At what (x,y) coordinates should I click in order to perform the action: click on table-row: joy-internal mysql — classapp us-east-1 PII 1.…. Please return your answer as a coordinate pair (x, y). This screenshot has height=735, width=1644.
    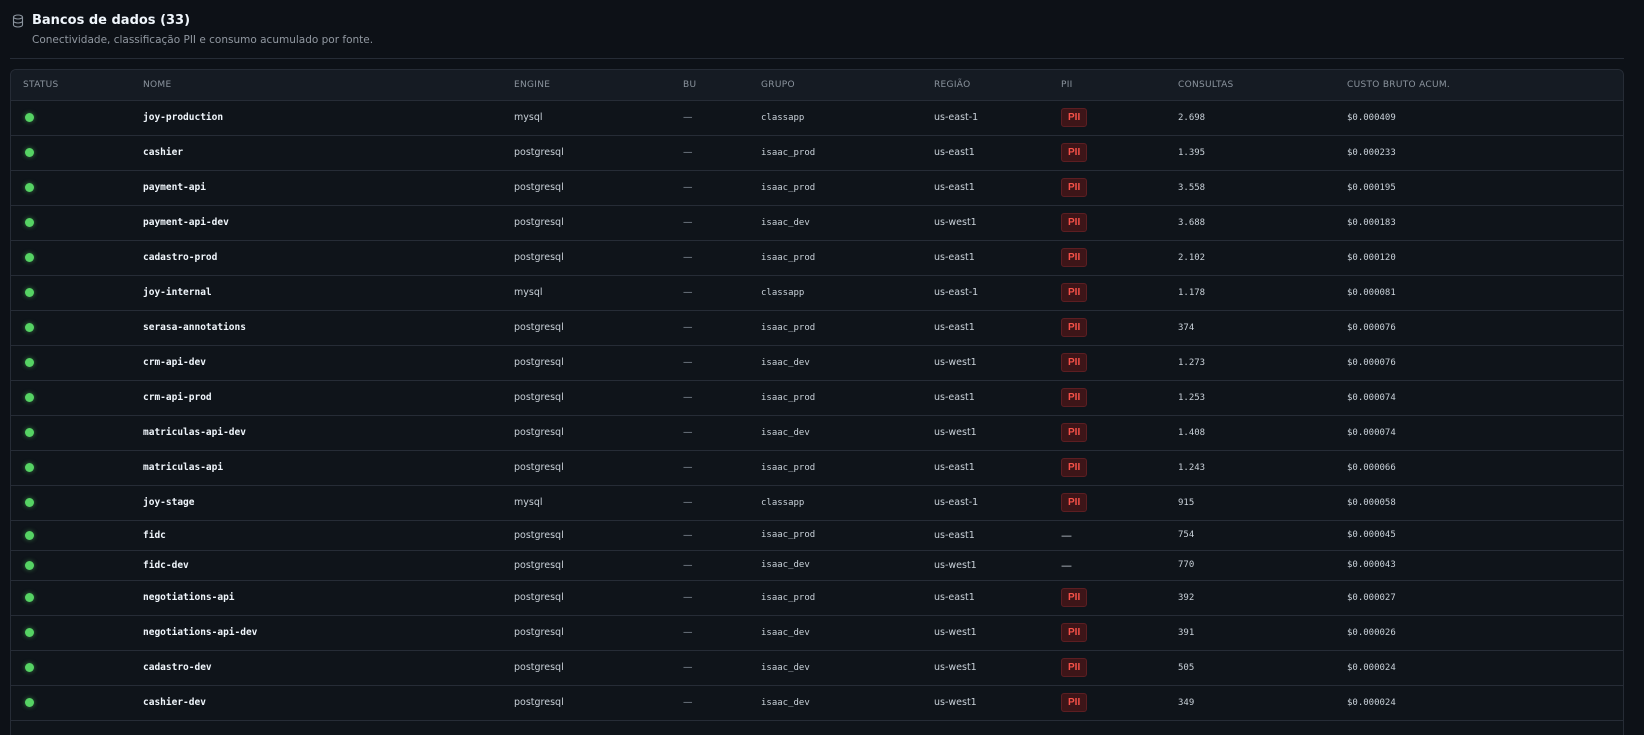
    Looking at the image, I should click on (817, 292).